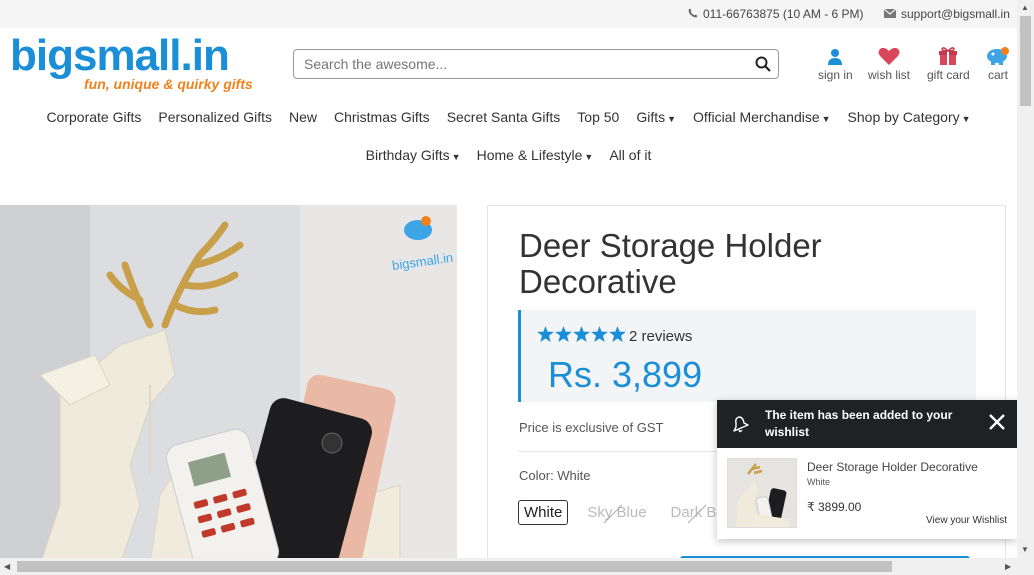 The image size is (1034, 575). What do you see at coordinates (903, 117) in the screenshot?
I see `nav-shop-by-category-label: Shop by Category` at bounding box center [903, 117].